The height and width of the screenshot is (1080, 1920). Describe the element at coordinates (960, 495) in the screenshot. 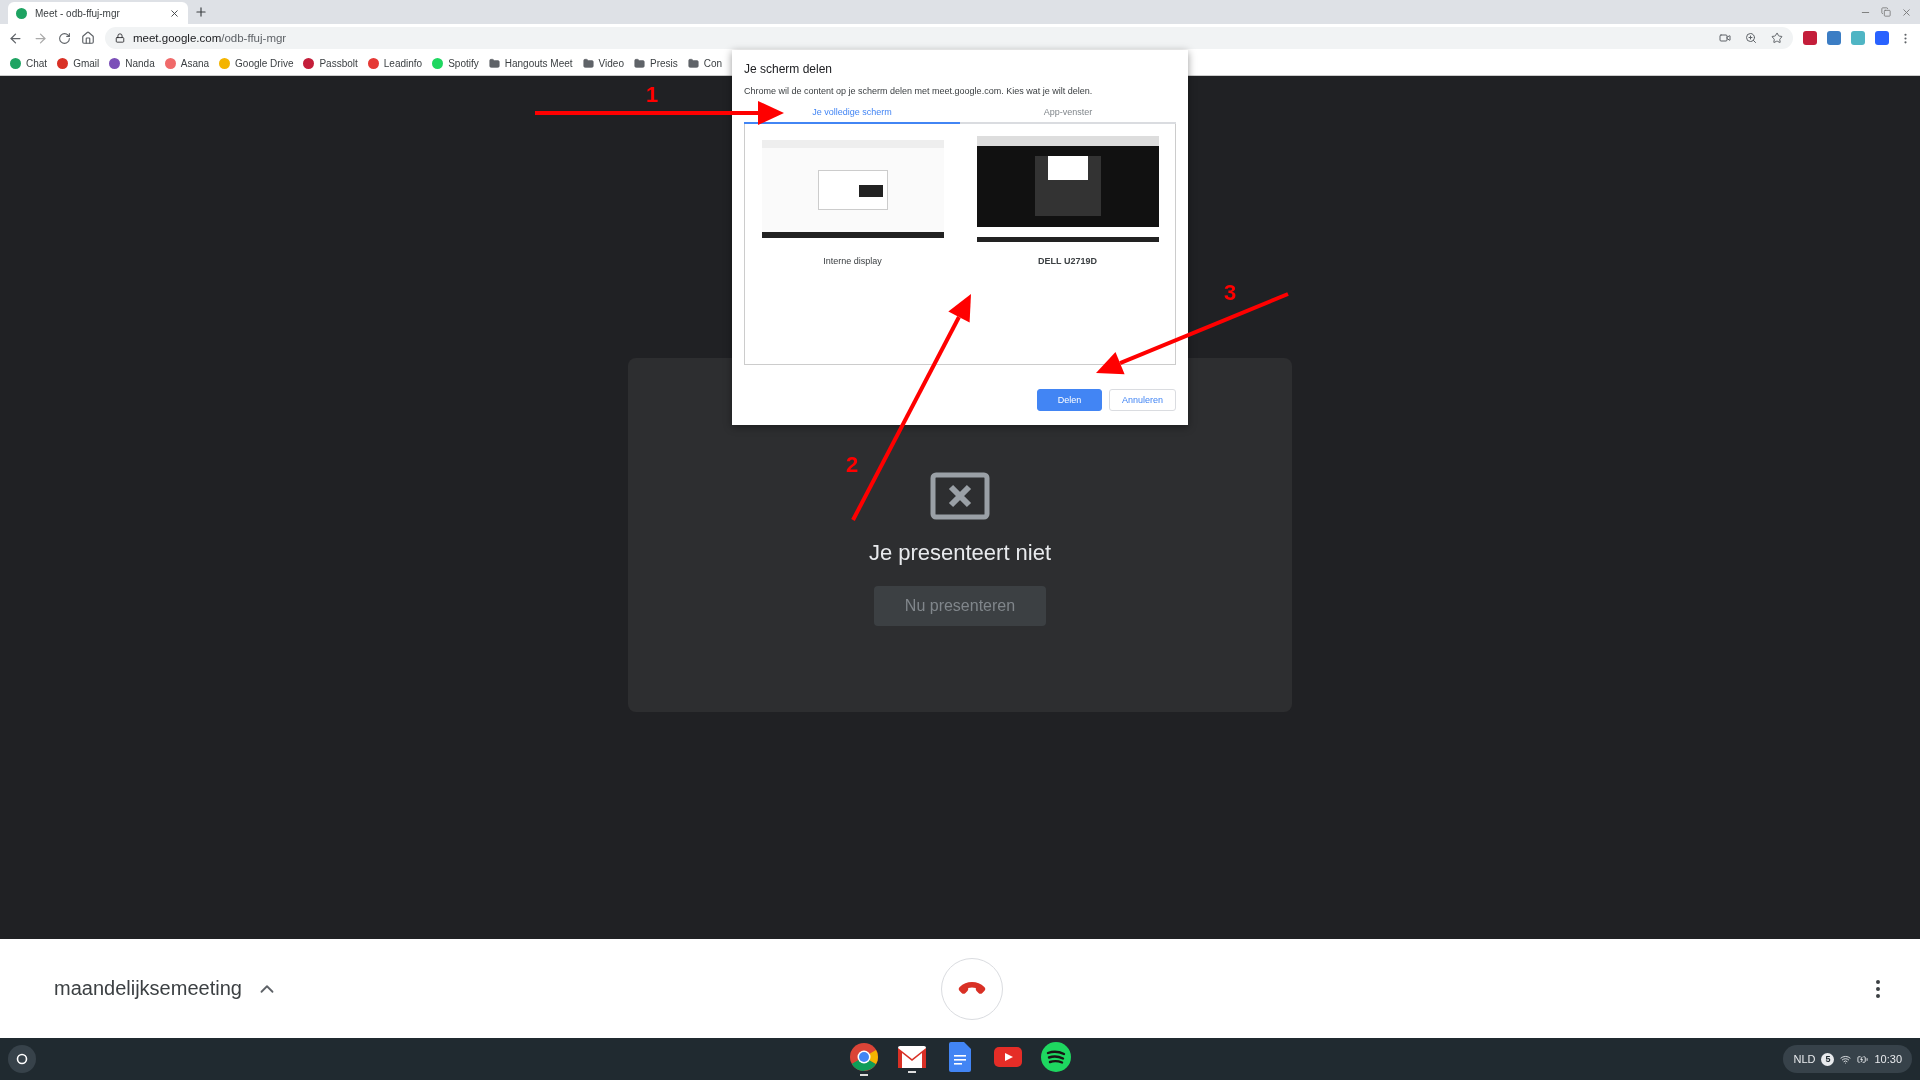

I see `no-screen-icon` at that location.